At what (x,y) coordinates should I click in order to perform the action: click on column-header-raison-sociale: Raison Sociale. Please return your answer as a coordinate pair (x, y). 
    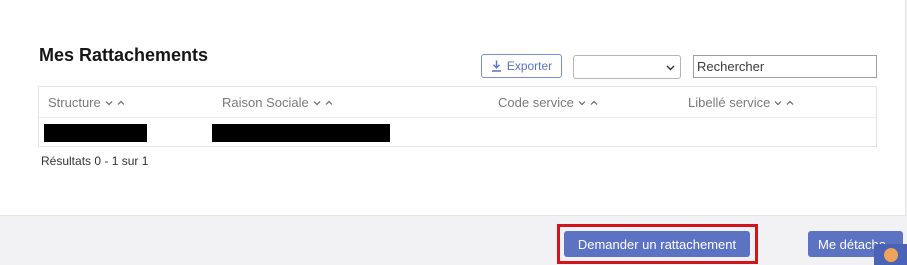
    Looking at the image, I should click on (277, 102).